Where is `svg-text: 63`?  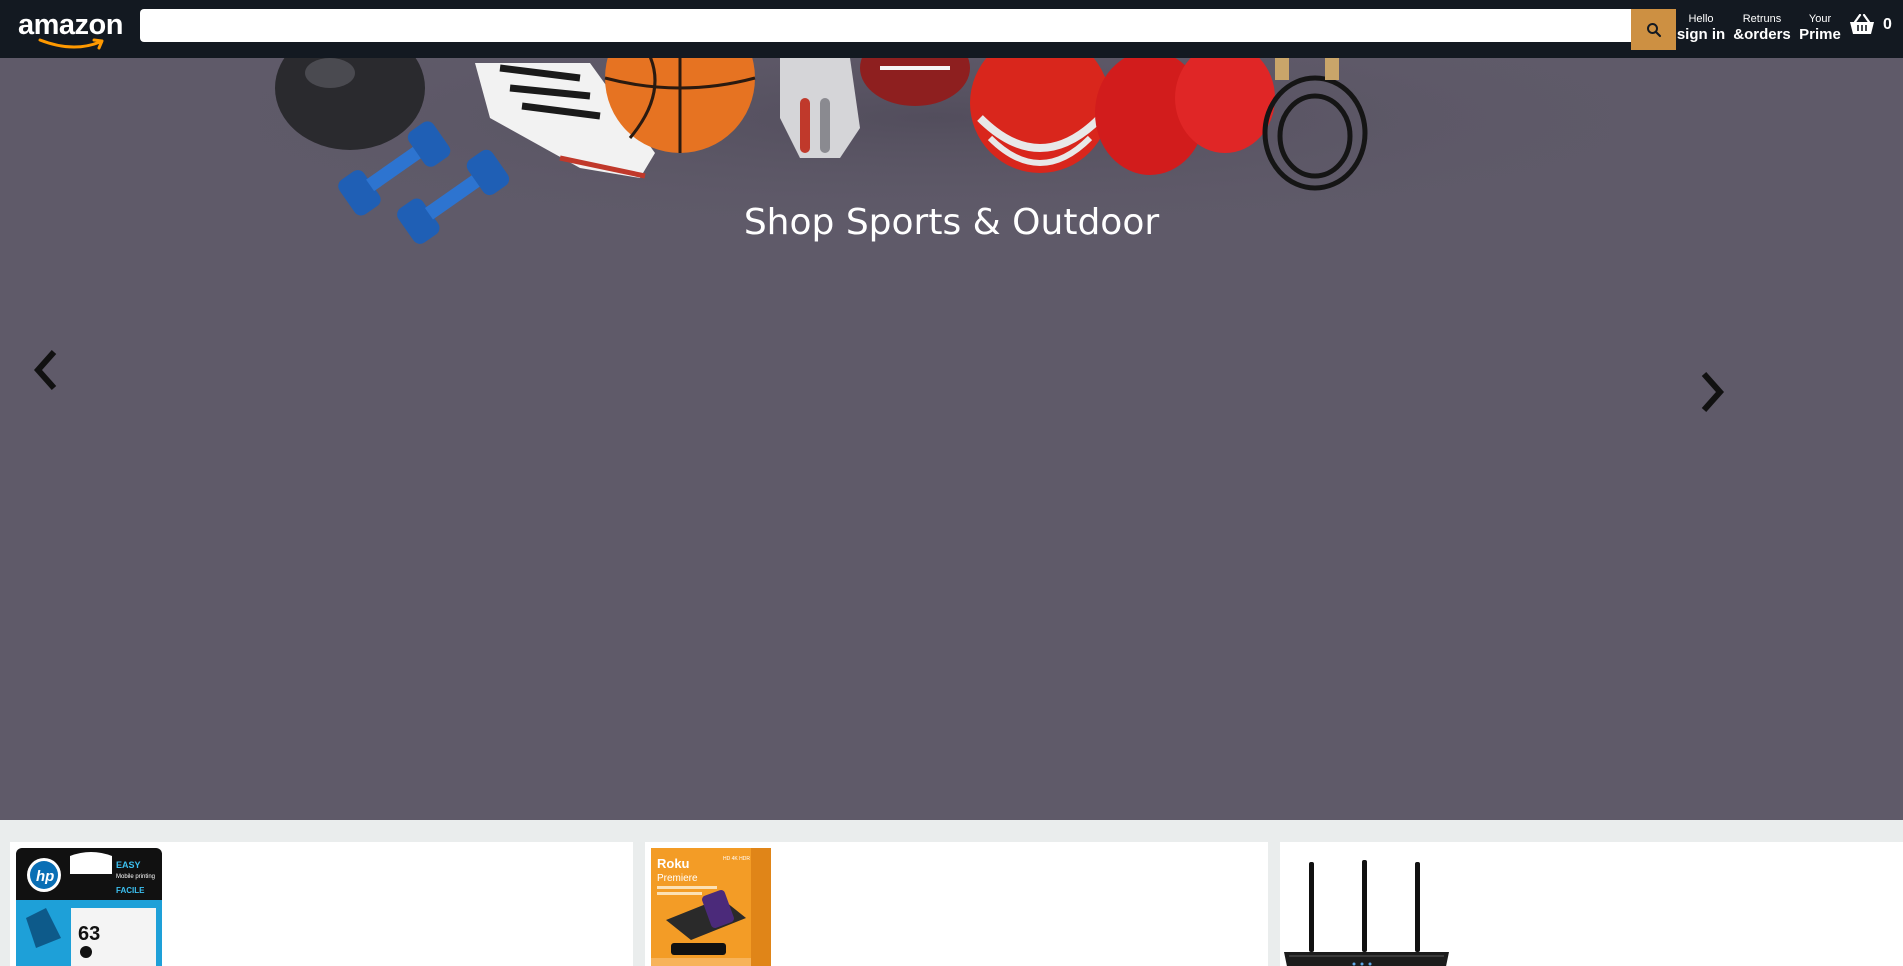
svg-text: 63 is located at coordinates (89, 934).